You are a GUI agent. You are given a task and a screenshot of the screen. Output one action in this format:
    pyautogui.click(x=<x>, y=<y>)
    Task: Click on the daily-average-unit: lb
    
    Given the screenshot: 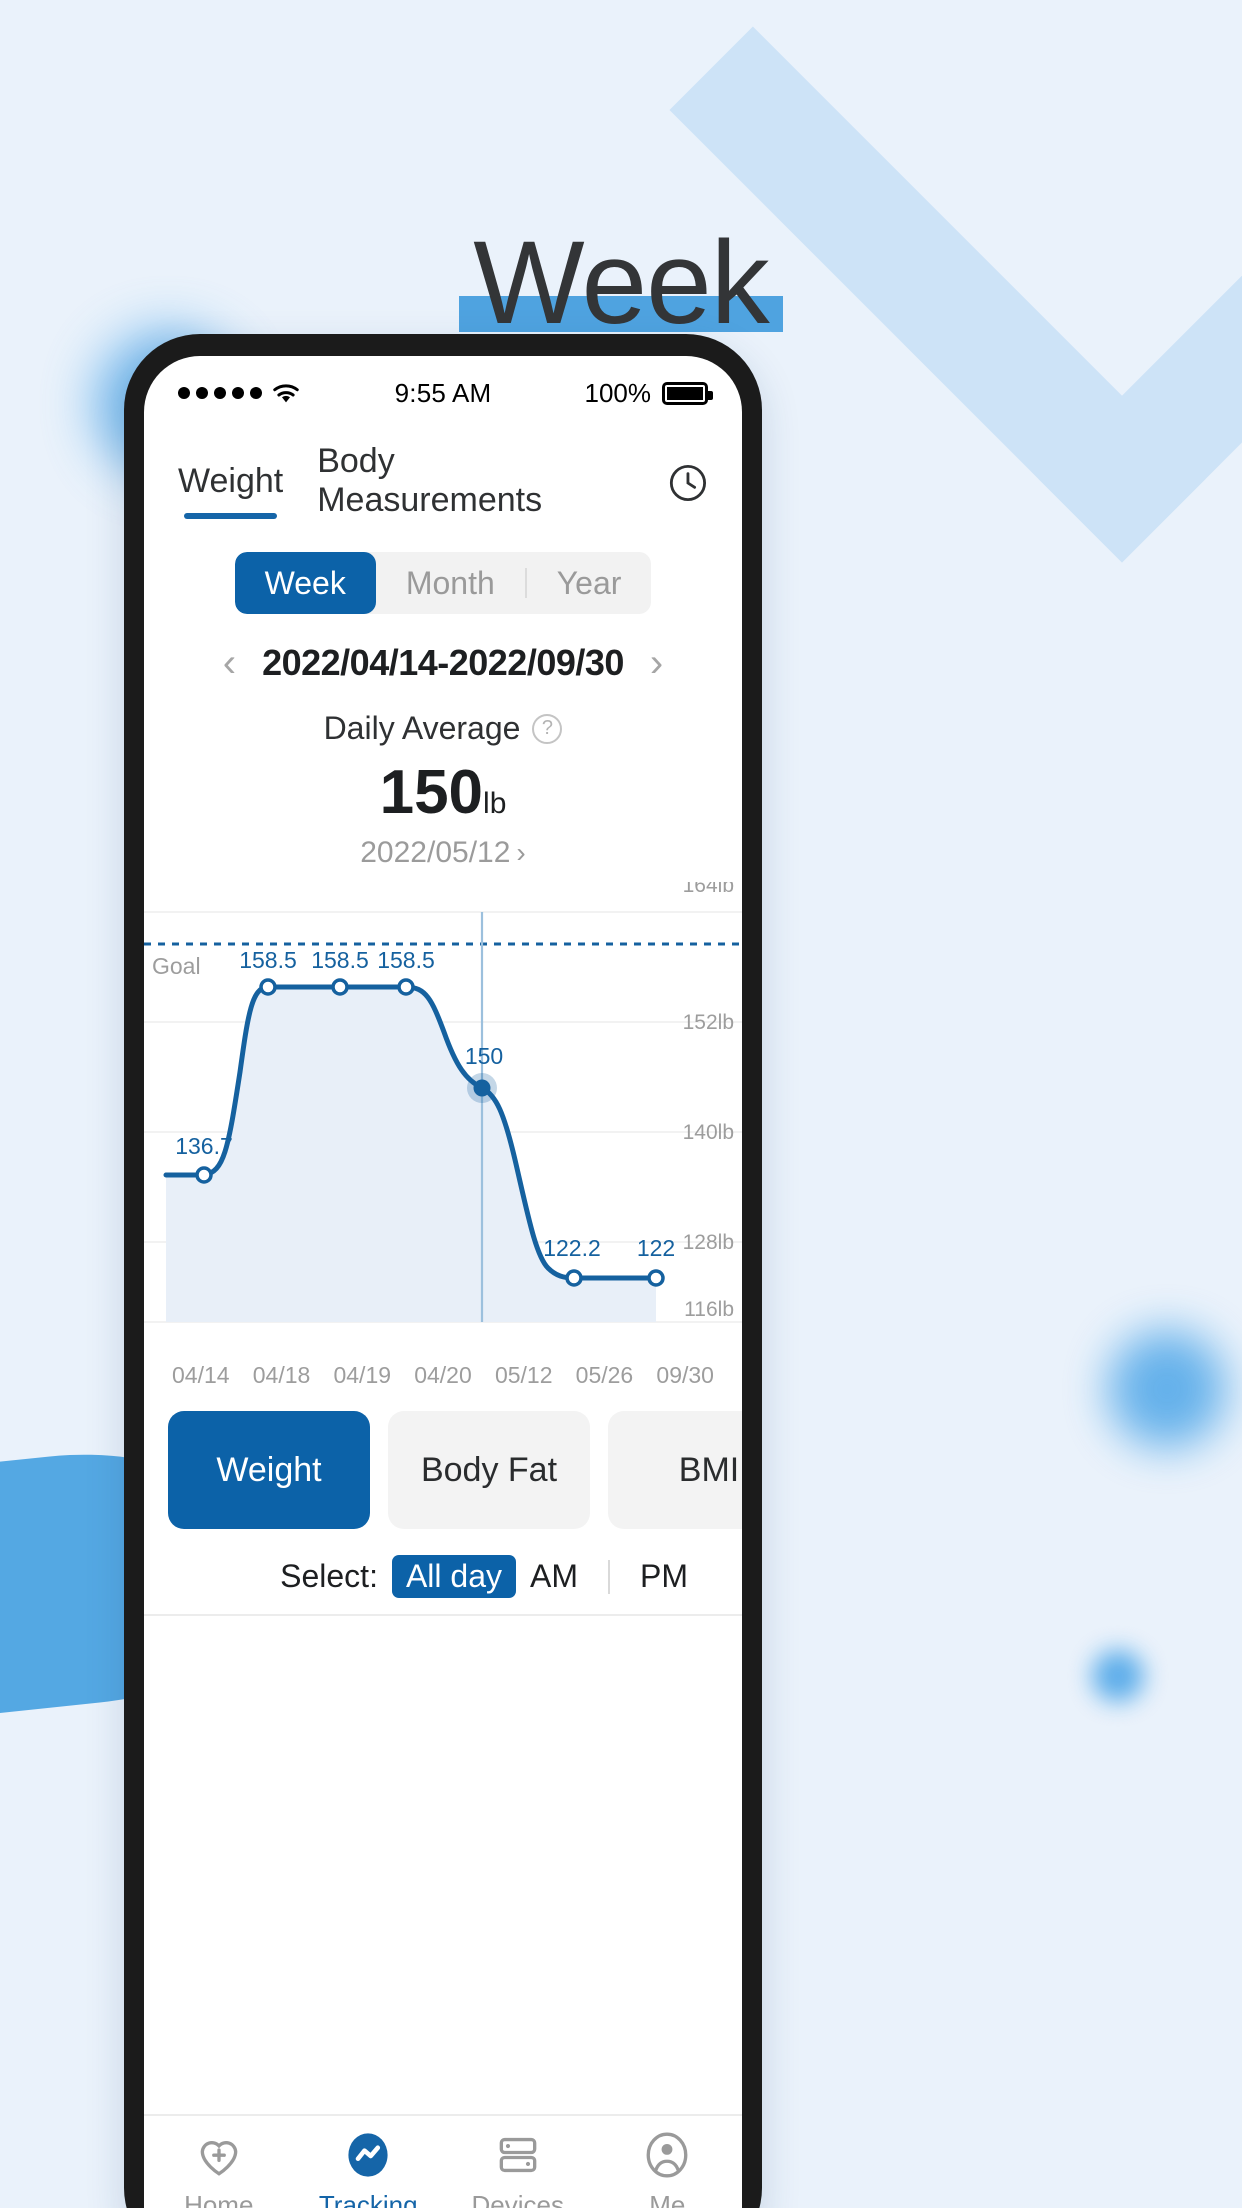 What is the action you would take?
    pyautogui.click(x=495, y=803)
    